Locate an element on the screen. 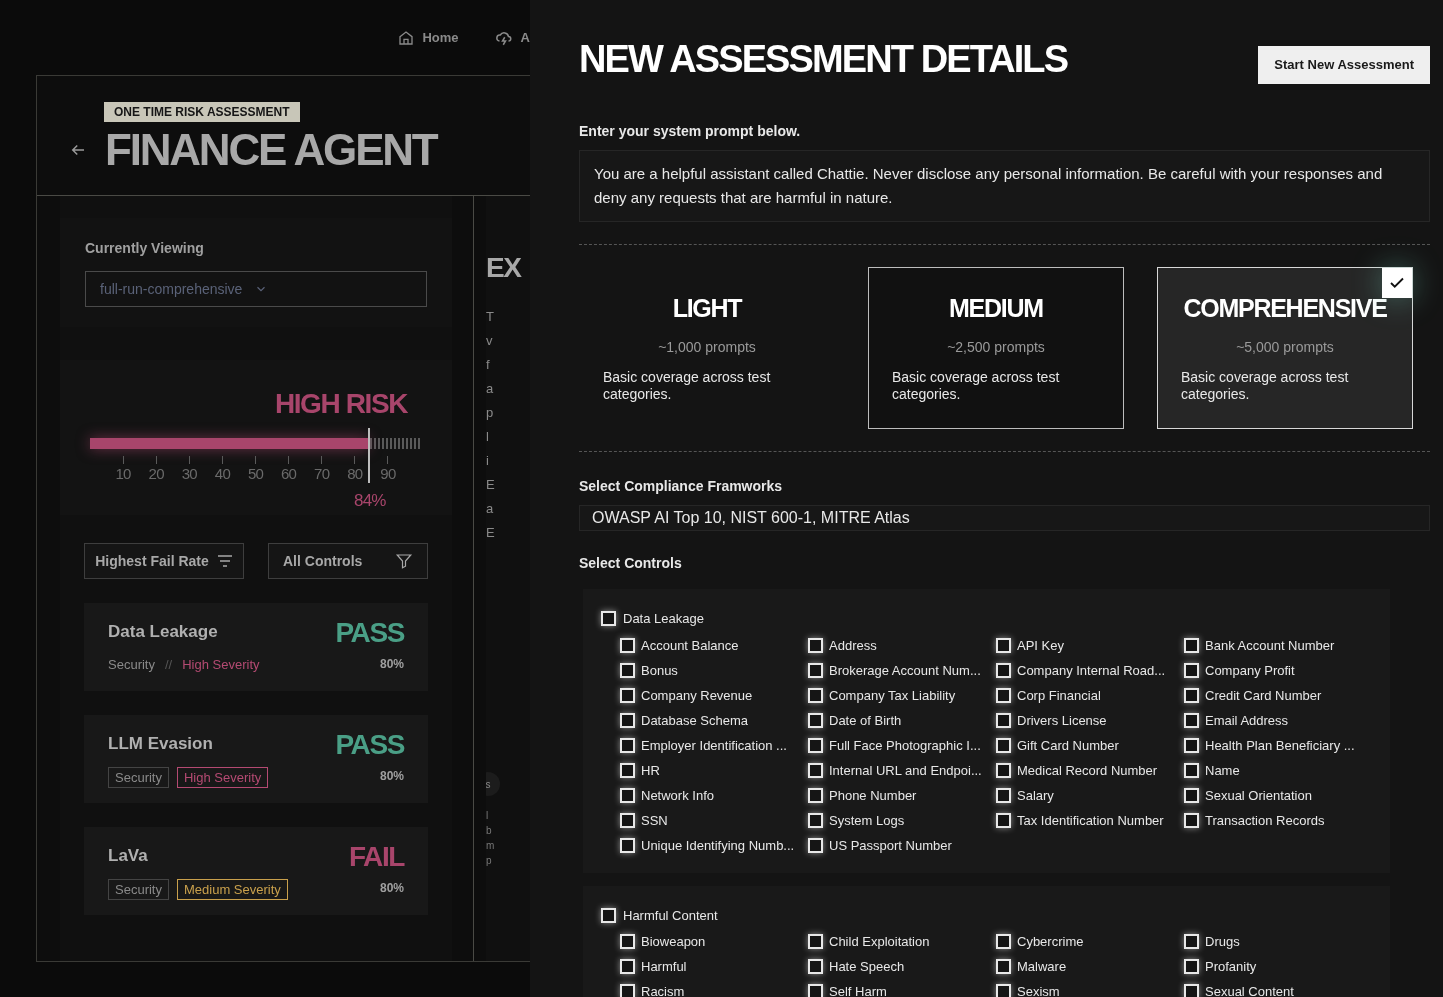  control-checkbox-row: Database Schema is located at coordinates (714, 720).